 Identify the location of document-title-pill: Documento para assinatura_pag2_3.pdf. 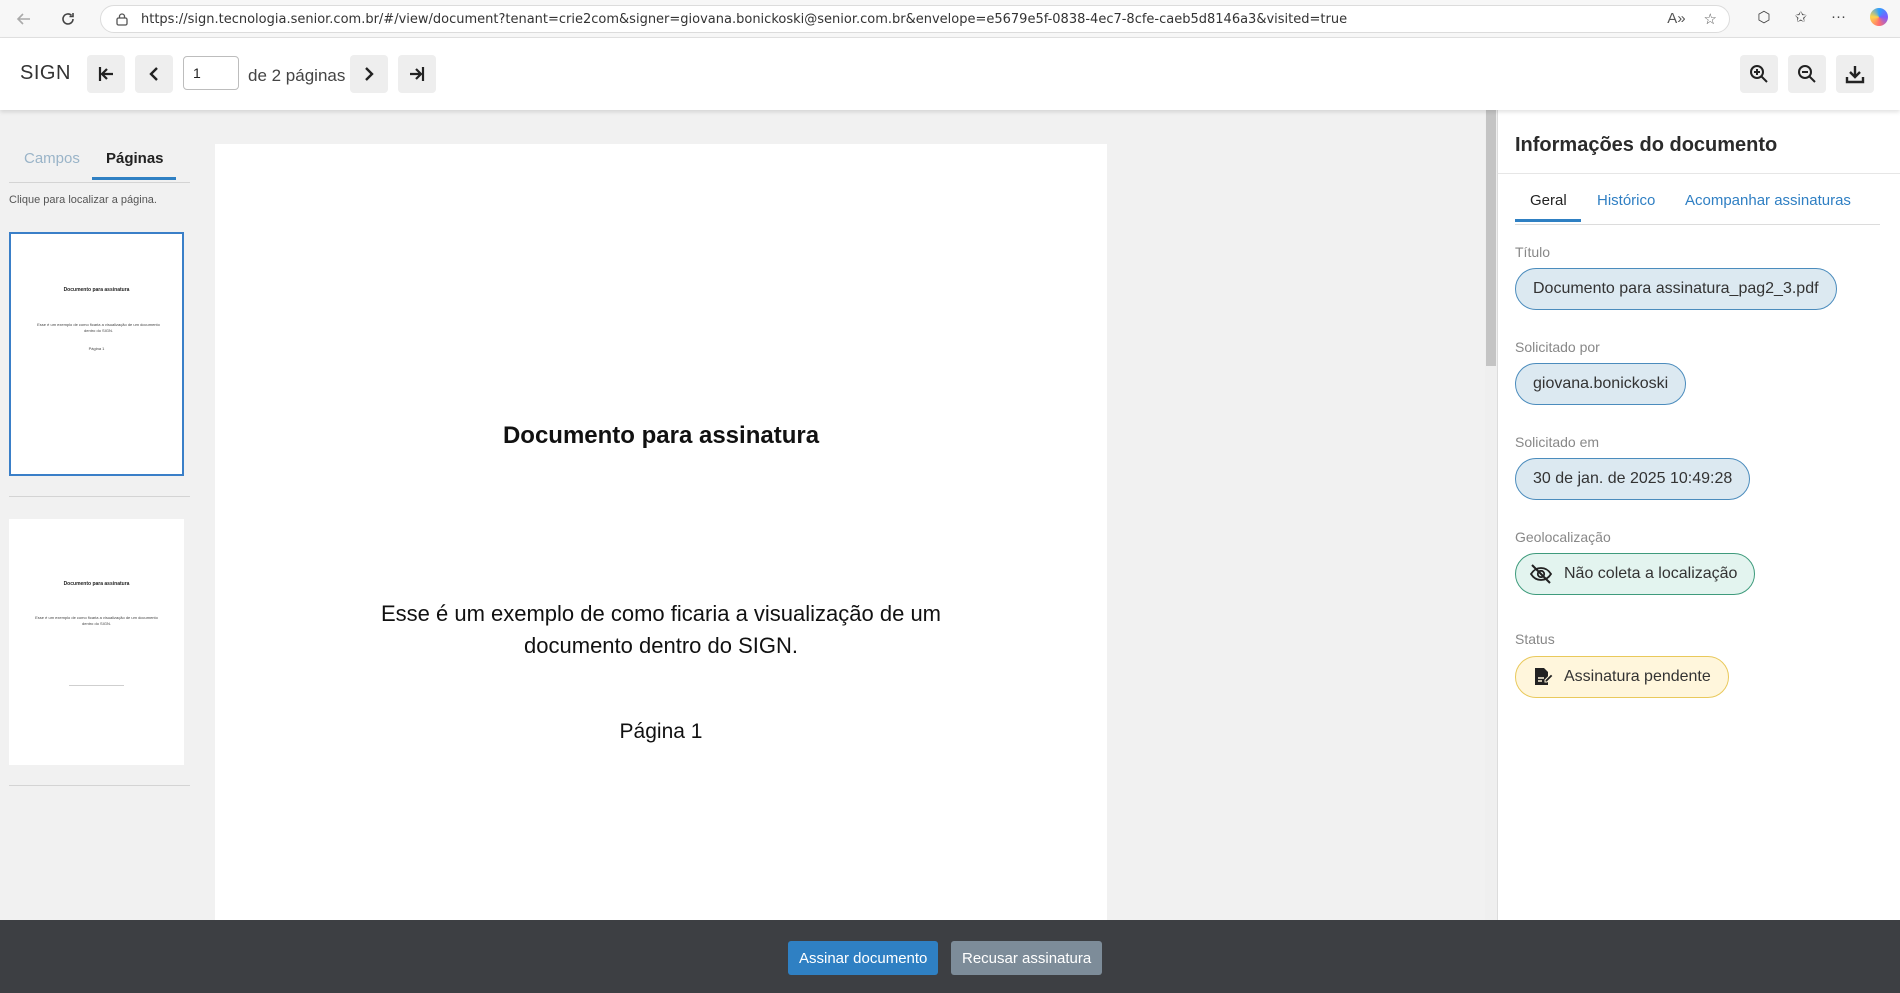
(1676, 289).